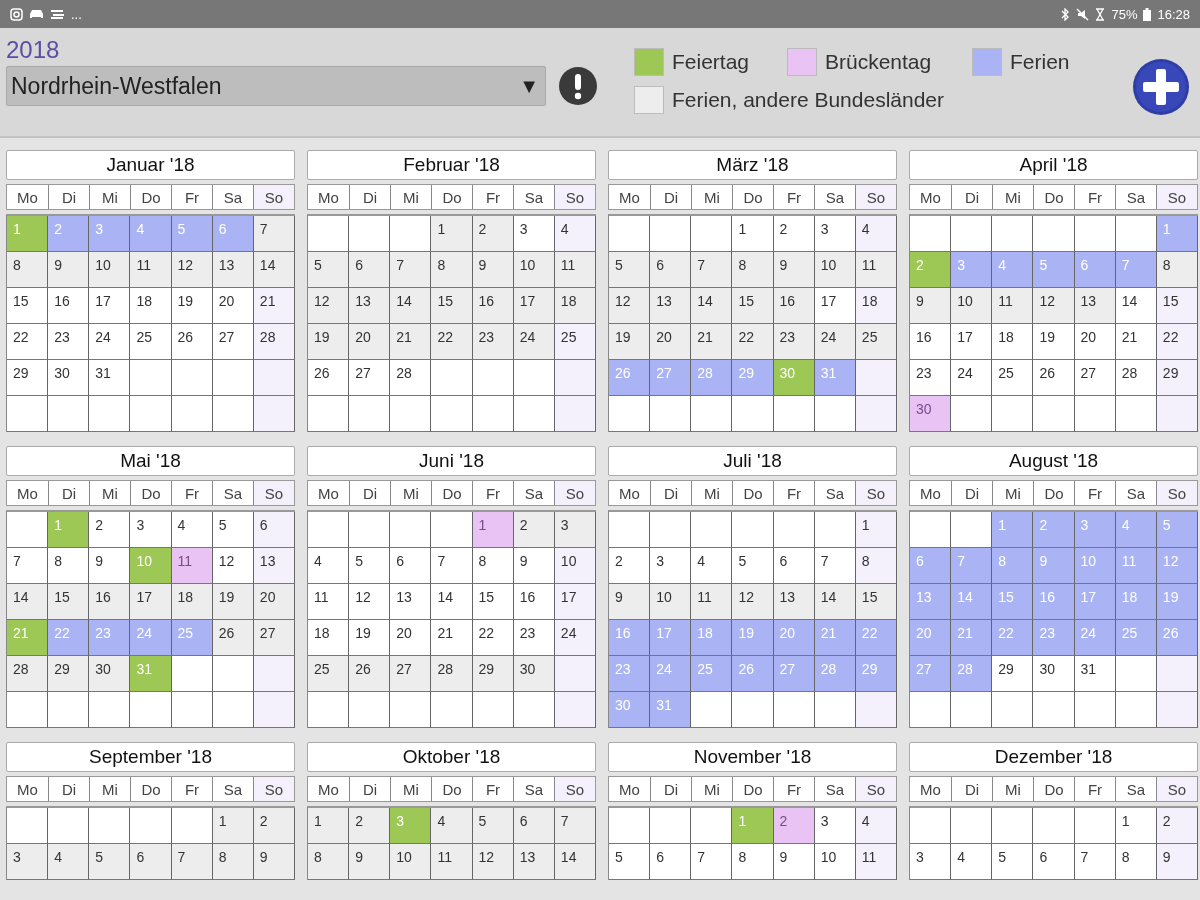 This screenshot has width=1200, height=900. What do you see at coordinates (1136, 342) in the screenshot?
I see `day-cell: 21` at bounding box center [1136, 342].